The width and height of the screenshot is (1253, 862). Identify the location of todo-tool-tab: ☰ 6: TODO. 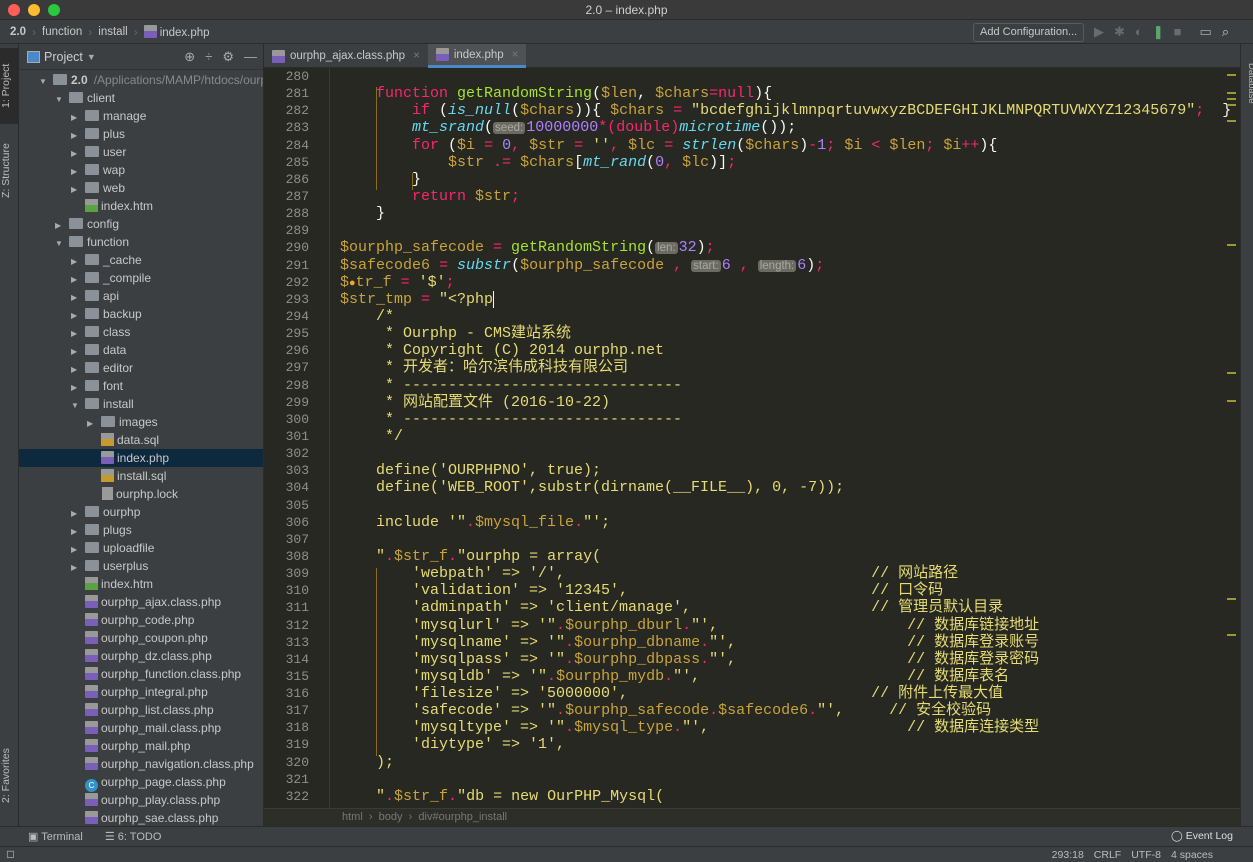
(133, 836).